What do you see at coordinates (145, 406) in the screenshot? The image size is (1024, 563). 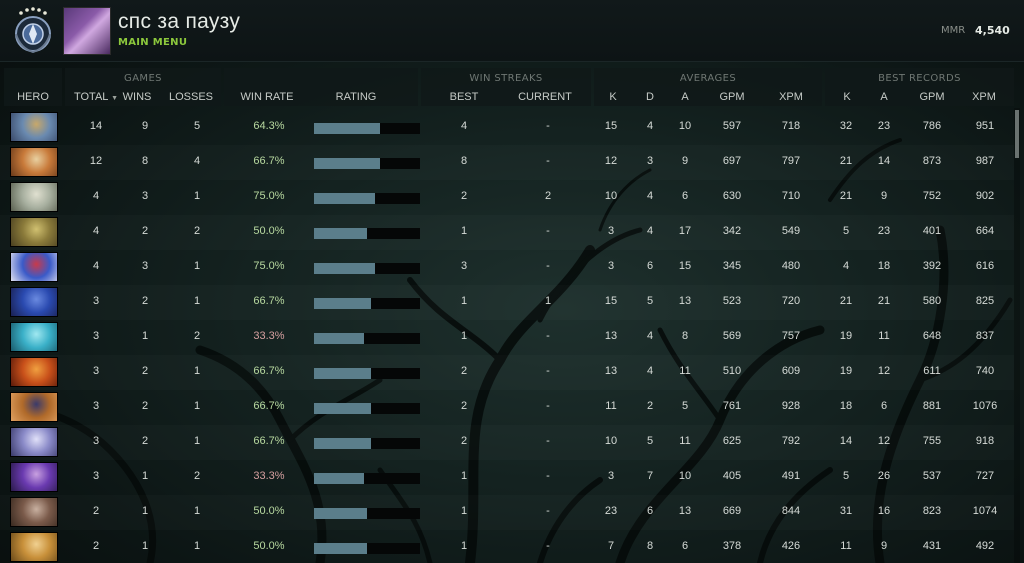 I see `wins-cell: 2` at bounding box center [145, 406].